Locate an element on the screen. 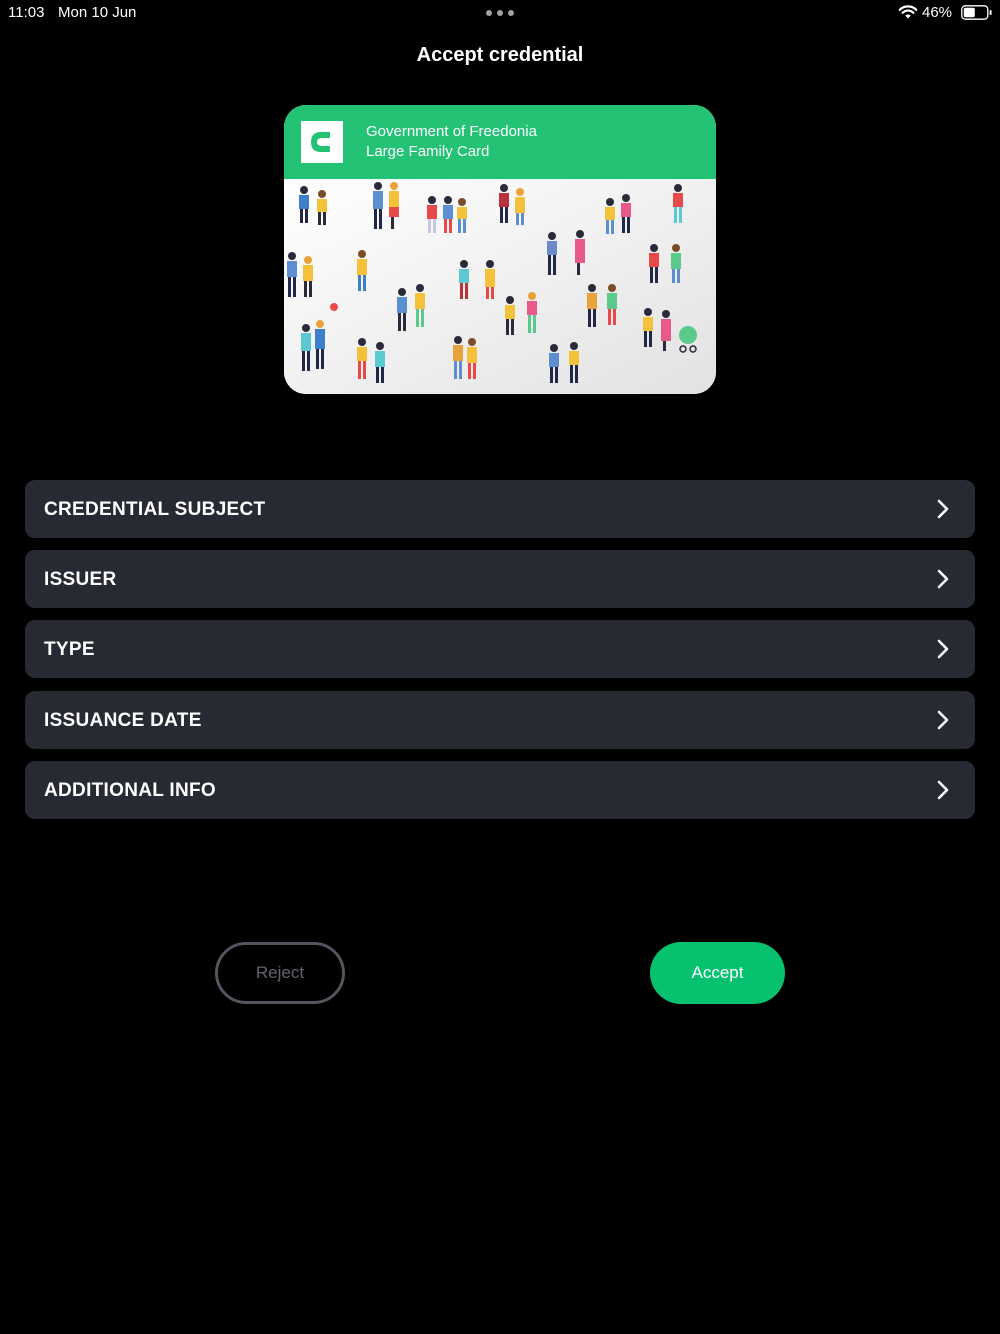 The width and height of the screenshot is (1000, 1334). family-illustration is located at coordinates (500, 286).